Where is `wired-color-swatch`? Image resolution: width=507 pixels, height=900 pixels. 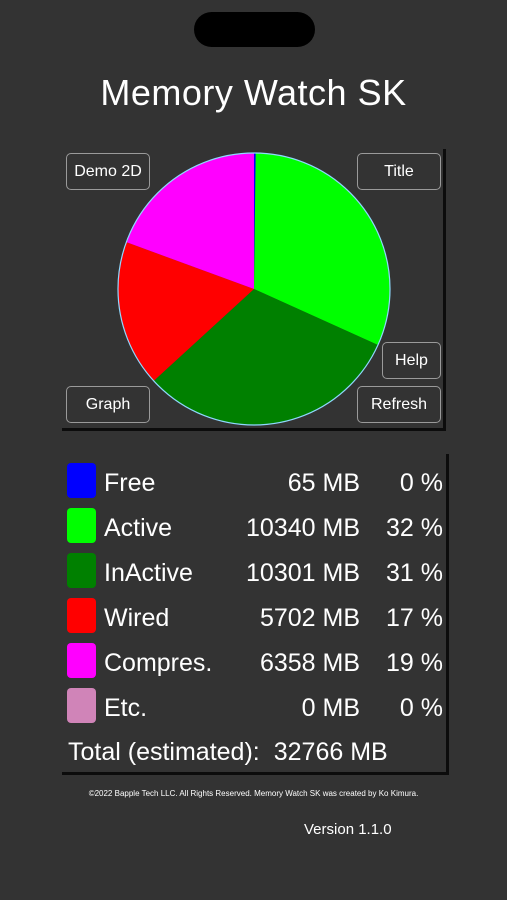 wired-color-swatch is located at coordinates (81, 615).